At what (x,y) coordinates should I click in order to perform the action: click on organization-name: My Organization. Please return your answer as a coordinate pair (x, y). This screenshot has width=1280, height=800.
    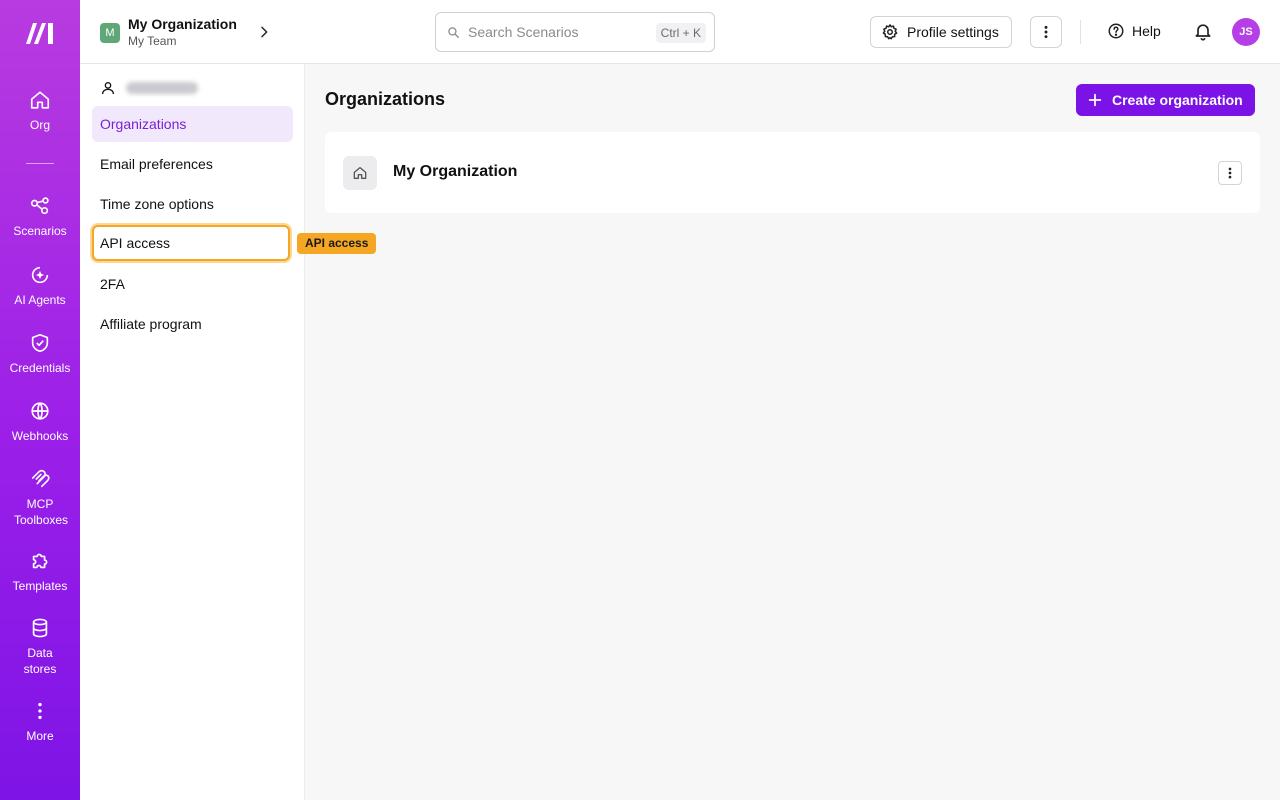
    Looking at the image, I should click on (455, 172).